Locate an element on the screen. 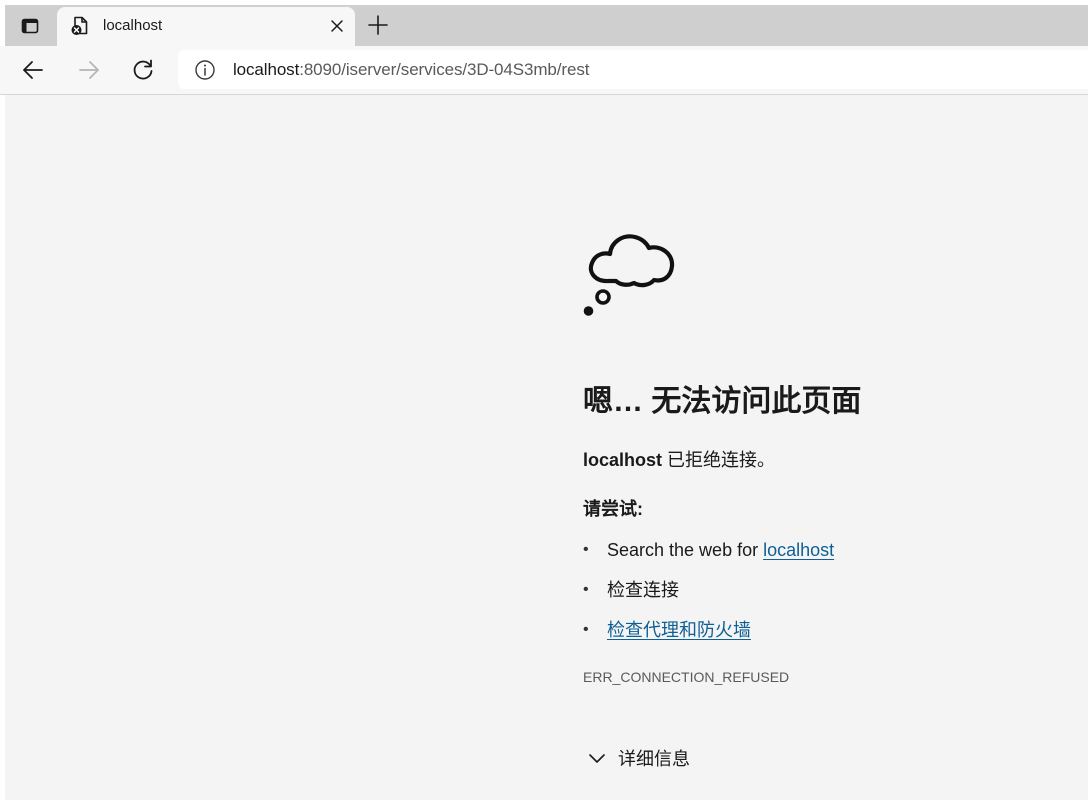  refresh-button is located at coordinates (143, 70).